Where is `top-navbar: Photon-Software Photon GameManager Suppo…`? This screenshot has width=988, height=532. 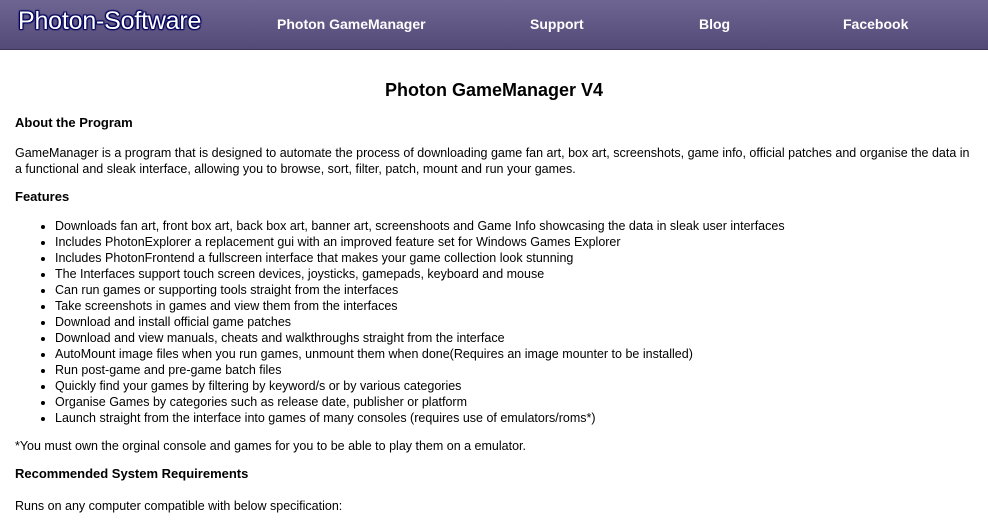
top-navbar: Photon-Software Photon GameManager Suppo… is located at coordinates (494, 25).